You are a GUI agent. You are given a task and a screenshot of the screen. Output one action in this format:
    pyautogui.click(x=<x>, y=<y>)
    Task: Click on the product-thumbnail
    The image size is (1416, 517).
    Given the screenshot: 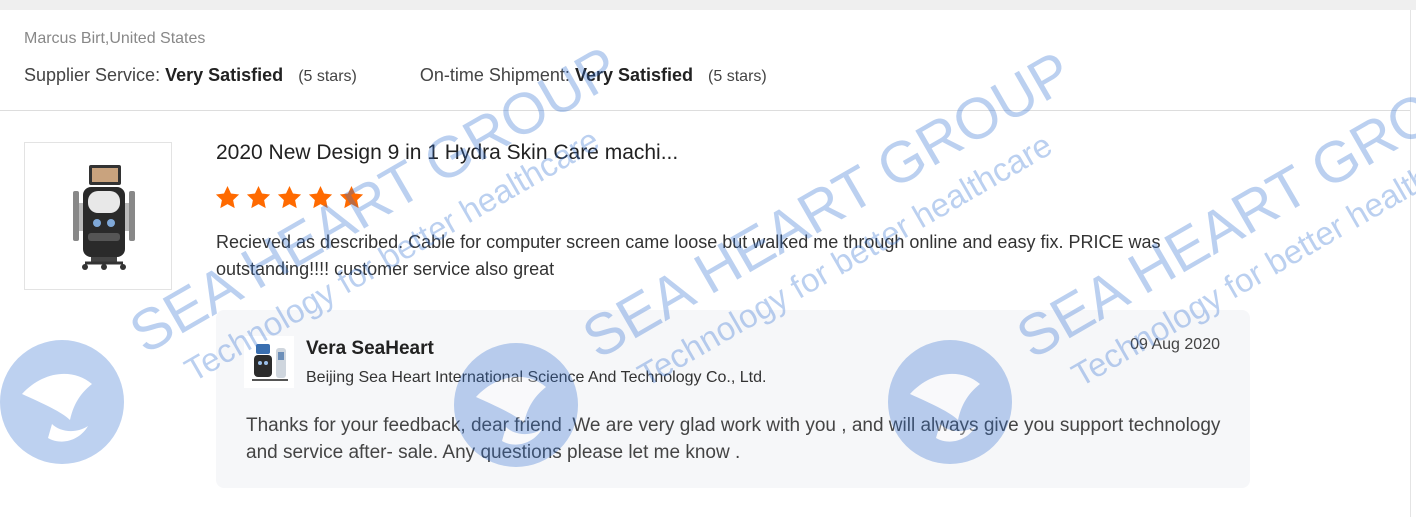 What is the action you would take?
    pyautogui.click(x=98, y=216)
    